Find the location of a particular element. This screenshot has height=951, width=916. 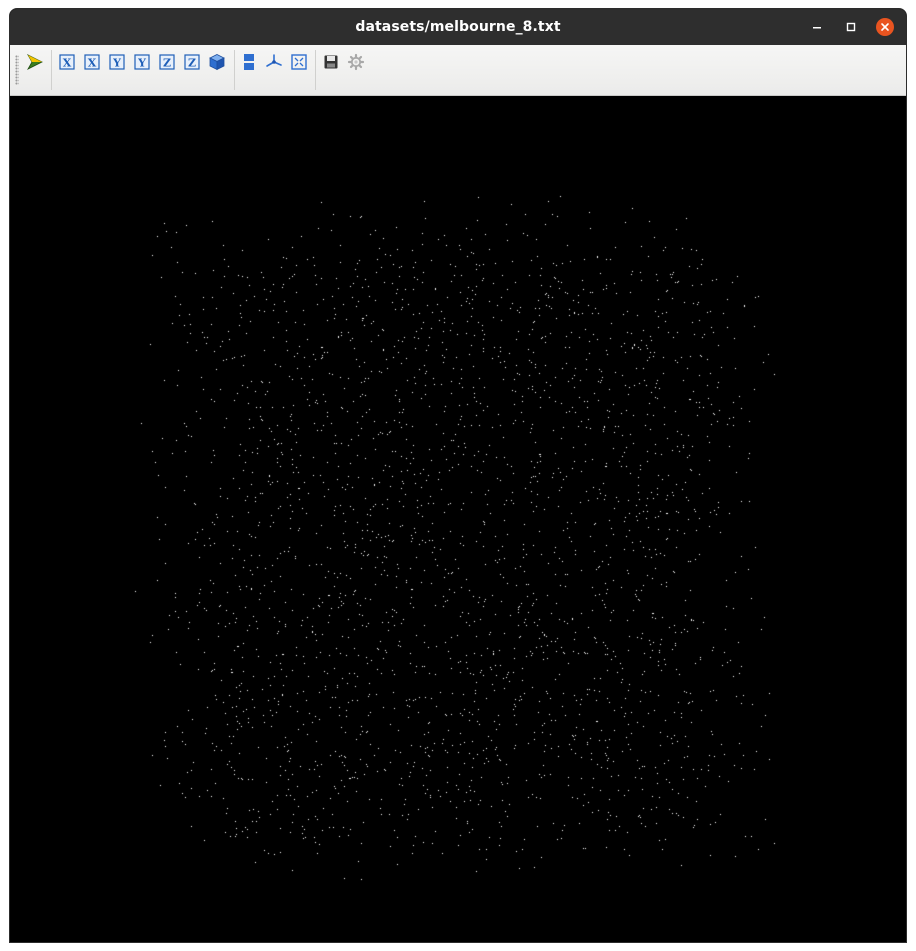

maximize-icon is located at coordinates (851, 27).